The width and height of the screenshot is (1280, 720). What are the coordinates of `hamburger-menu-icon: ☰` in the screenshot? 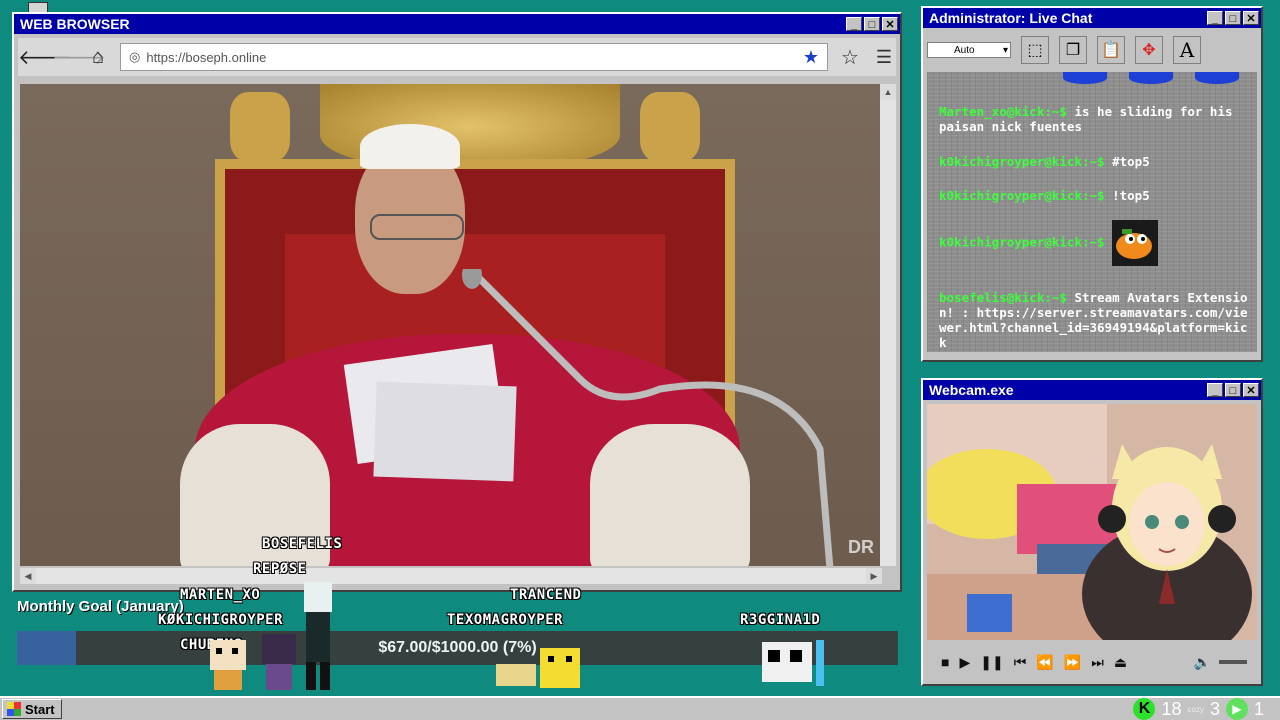 It's located at (884, 57).